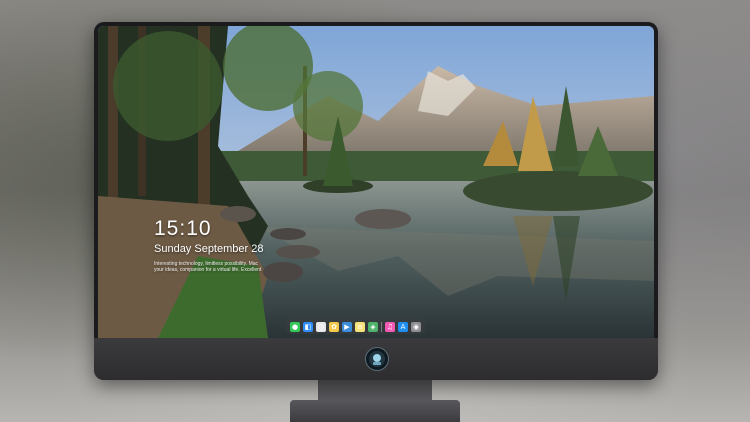 The width and height of the screenshot is (750, 422). What do you see at coordinates (334, 326) in the screenshot?
I see `photos-icon: ✿` at bounding box center [334, 326].